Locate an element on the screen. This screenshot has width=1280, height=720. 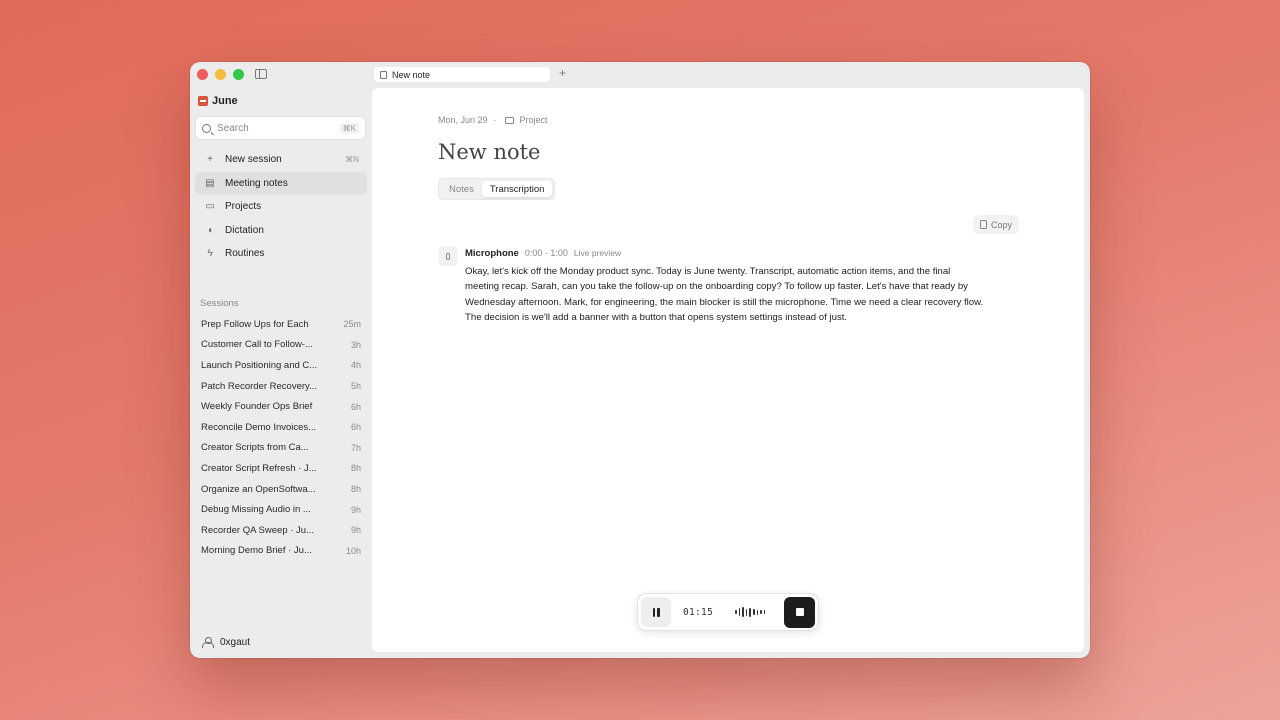
session-time: 4h is located at coordinates (355, 365).